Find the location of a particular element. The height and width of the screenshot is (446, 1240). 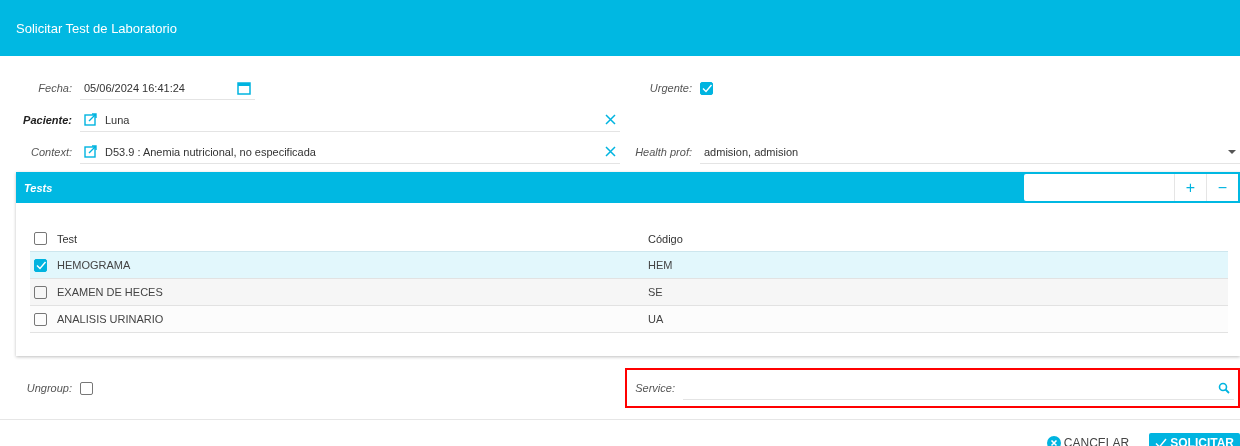

urgent-checkbox is located at coordinates (706, 88).